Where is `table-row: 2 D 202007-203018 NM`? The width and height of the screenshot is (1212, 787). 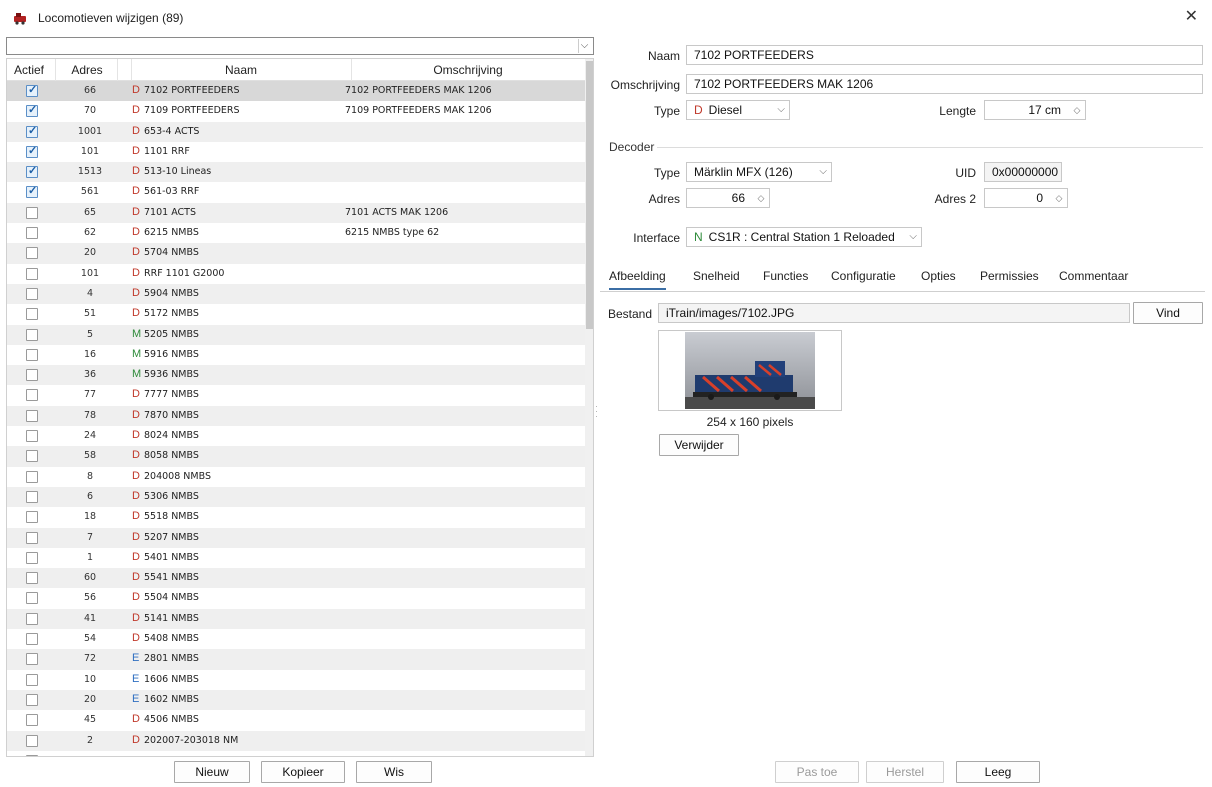
table-row: 2 D 202007-203018 NM is located at coordinates (296, 740).